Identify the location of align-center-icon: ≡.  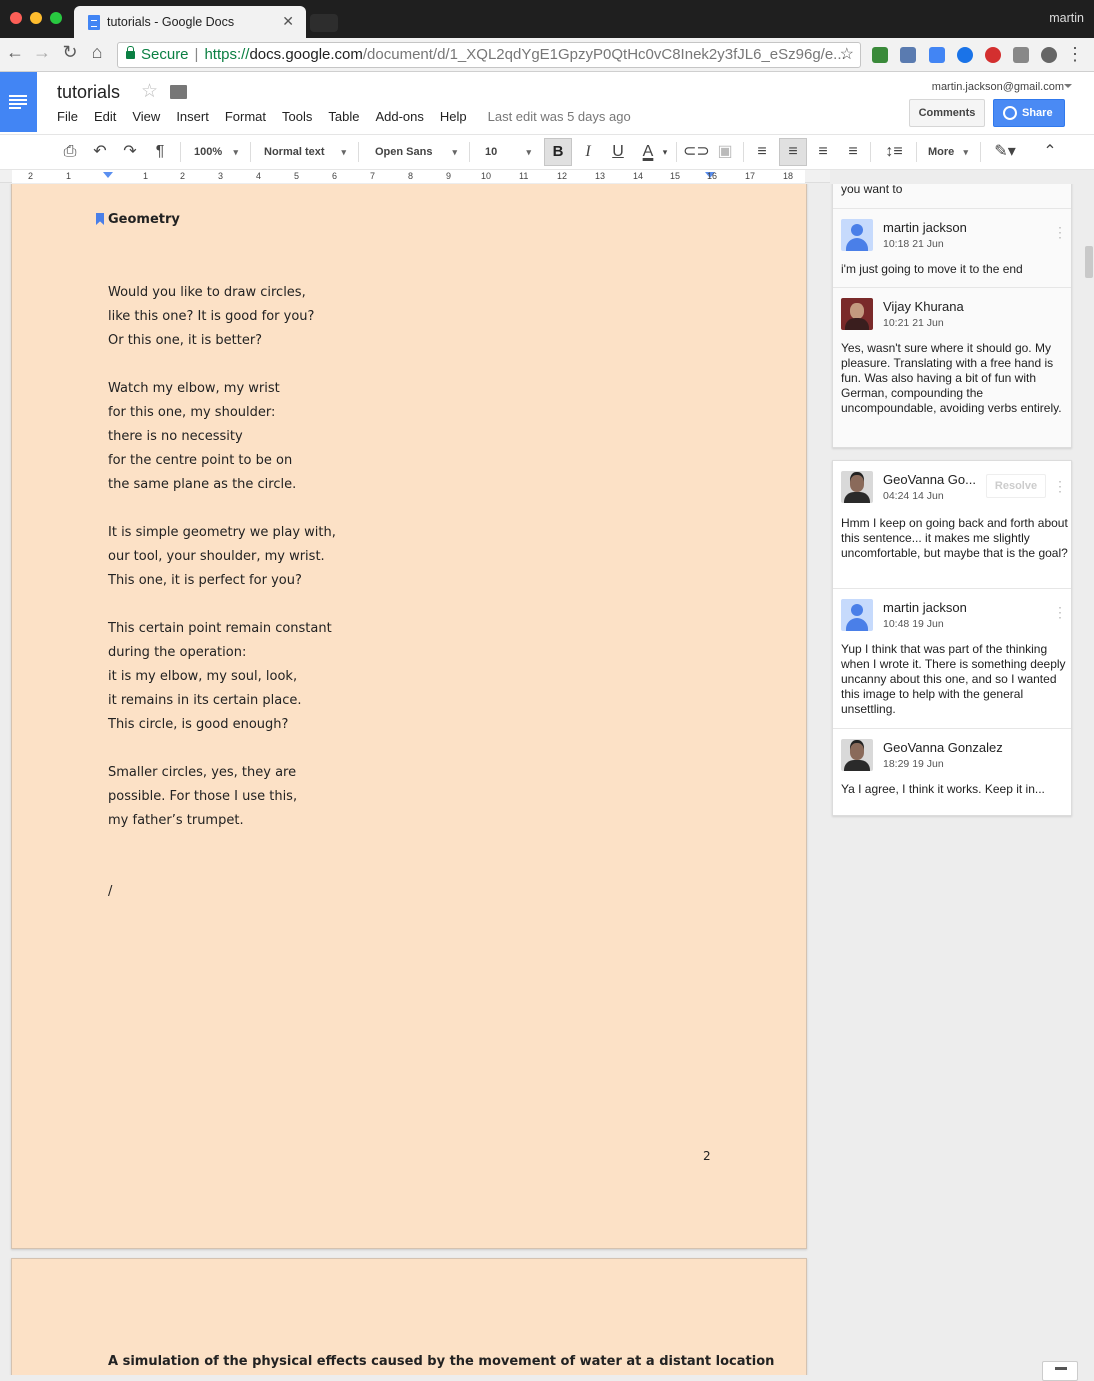
(793, 152).